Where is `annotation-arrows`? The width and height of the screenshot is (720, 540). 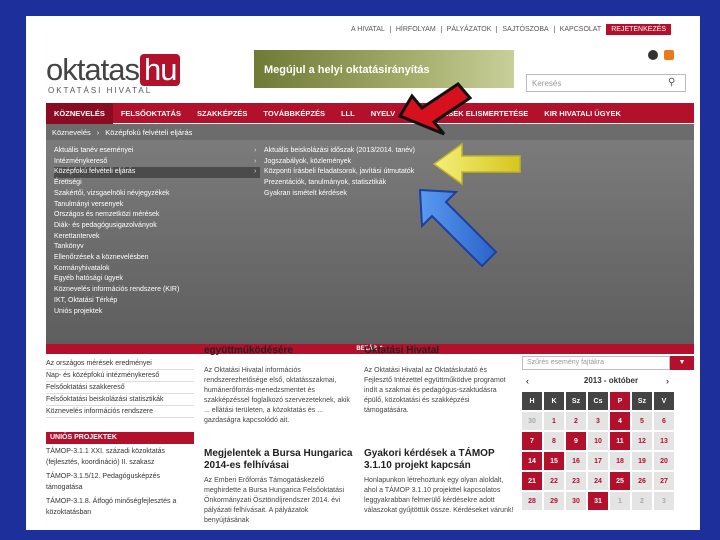 annotation-arrows is located at coordinates (459, 175).